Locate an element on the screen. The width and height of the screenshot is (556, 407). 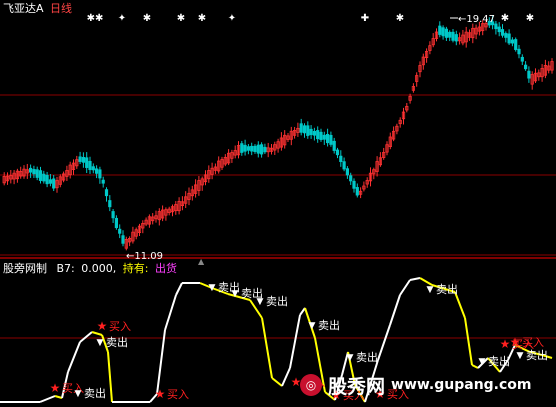
globe-icon: ◎ is located at coordinates (311, 385).